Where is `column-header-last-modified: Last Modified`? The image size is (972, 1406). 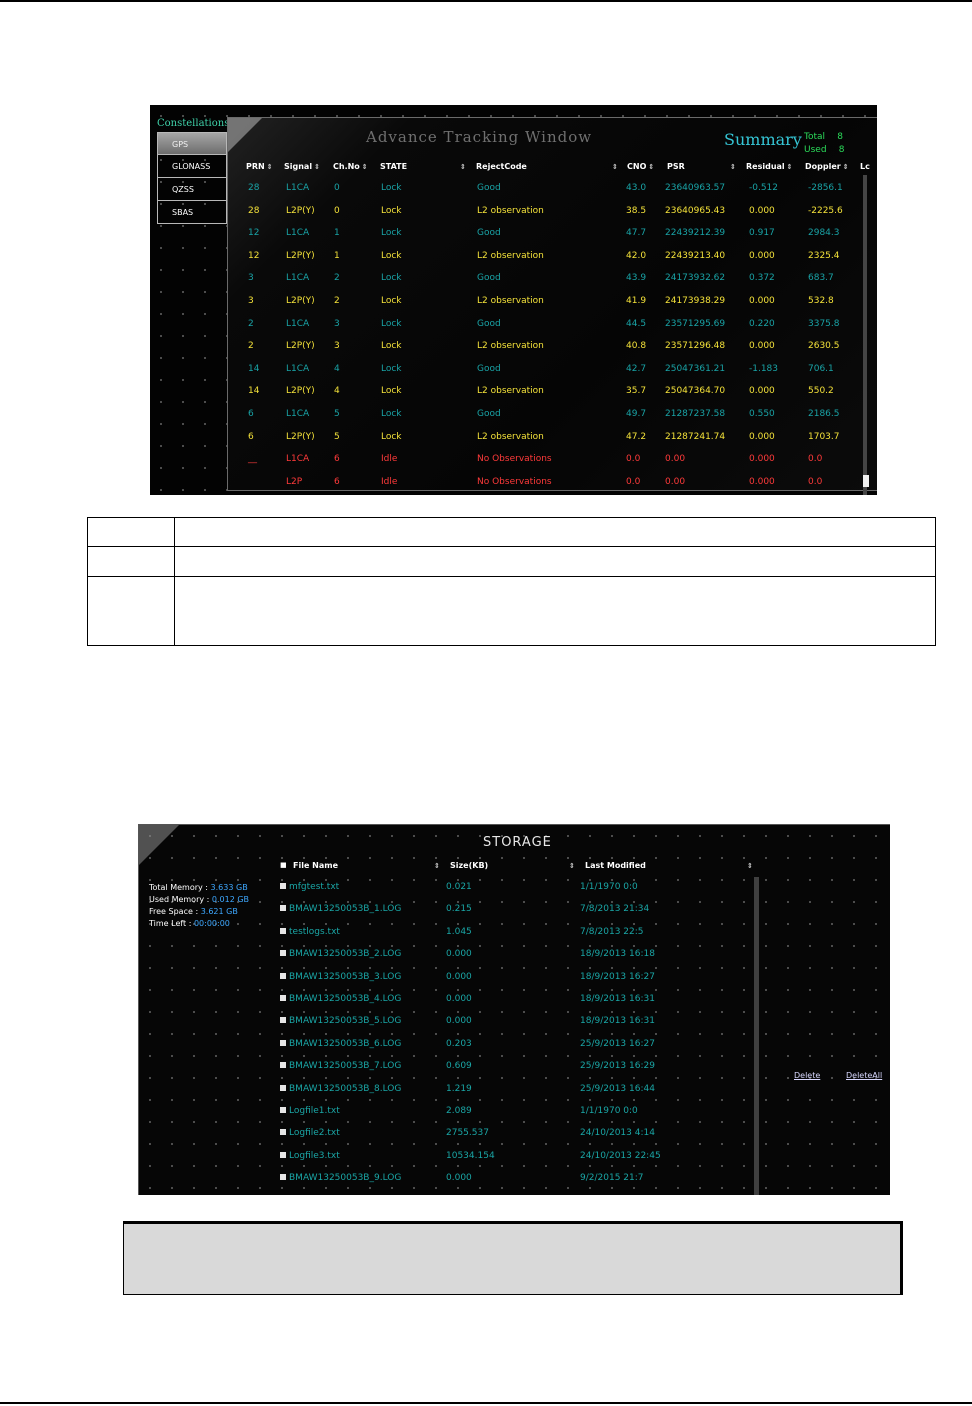 column-header-last-modified: Last Modified is located at coordinates (615, 865).